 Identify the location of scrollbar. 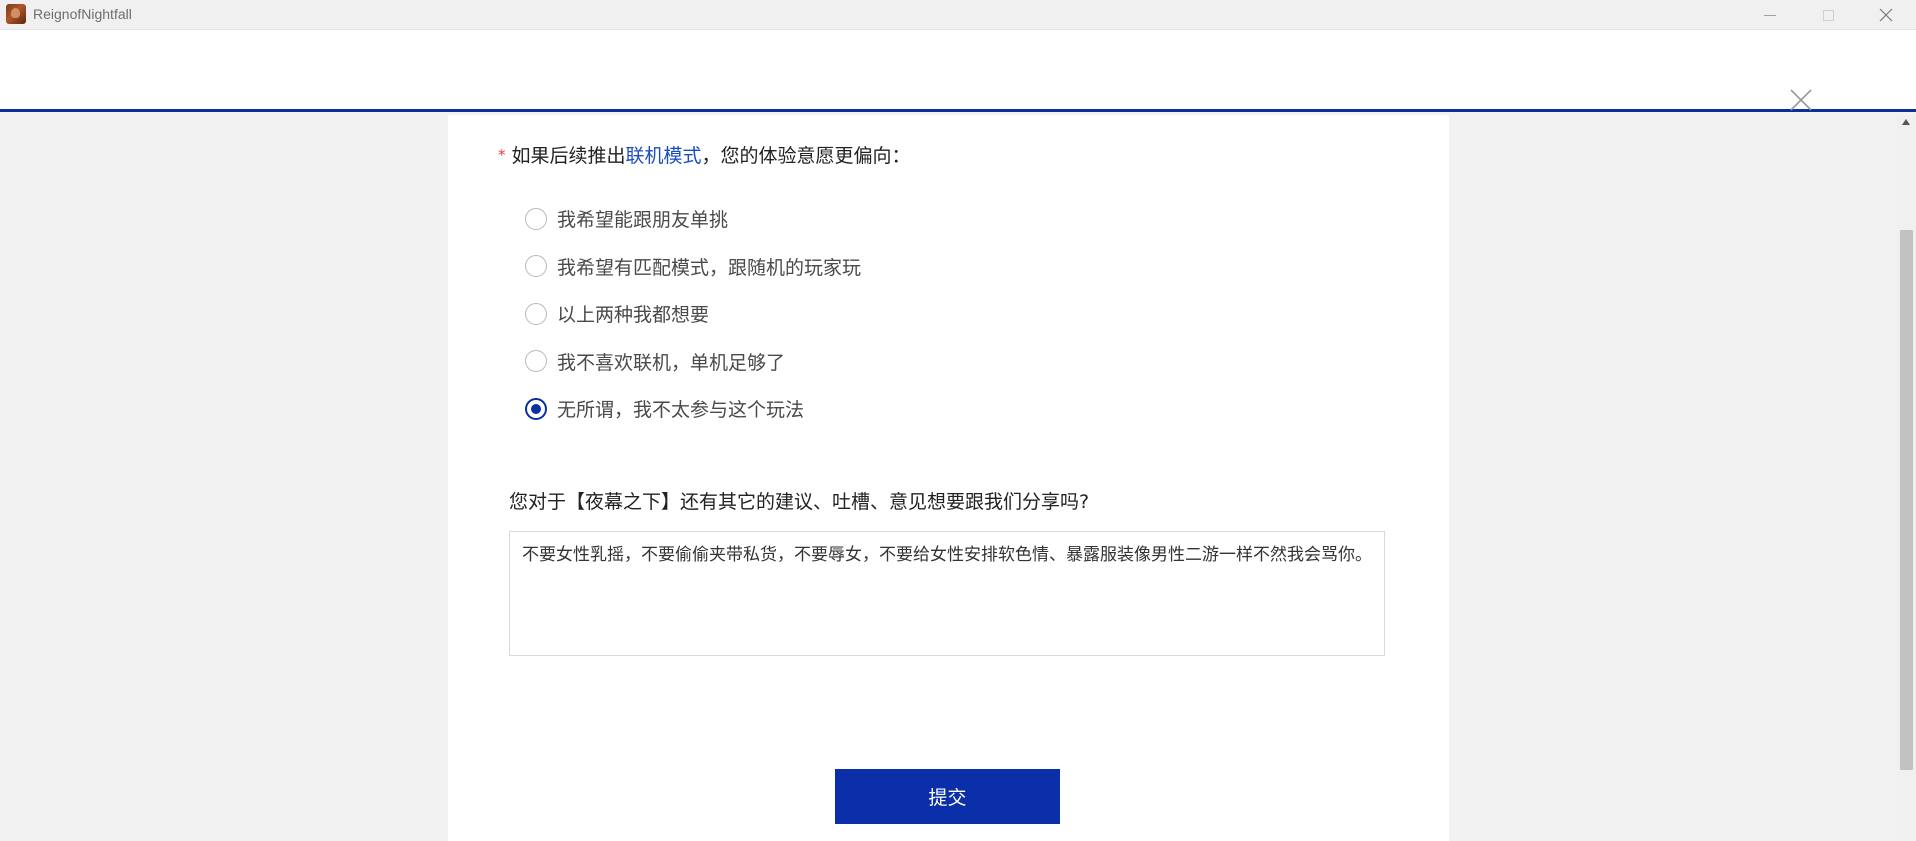
(1906, 478).